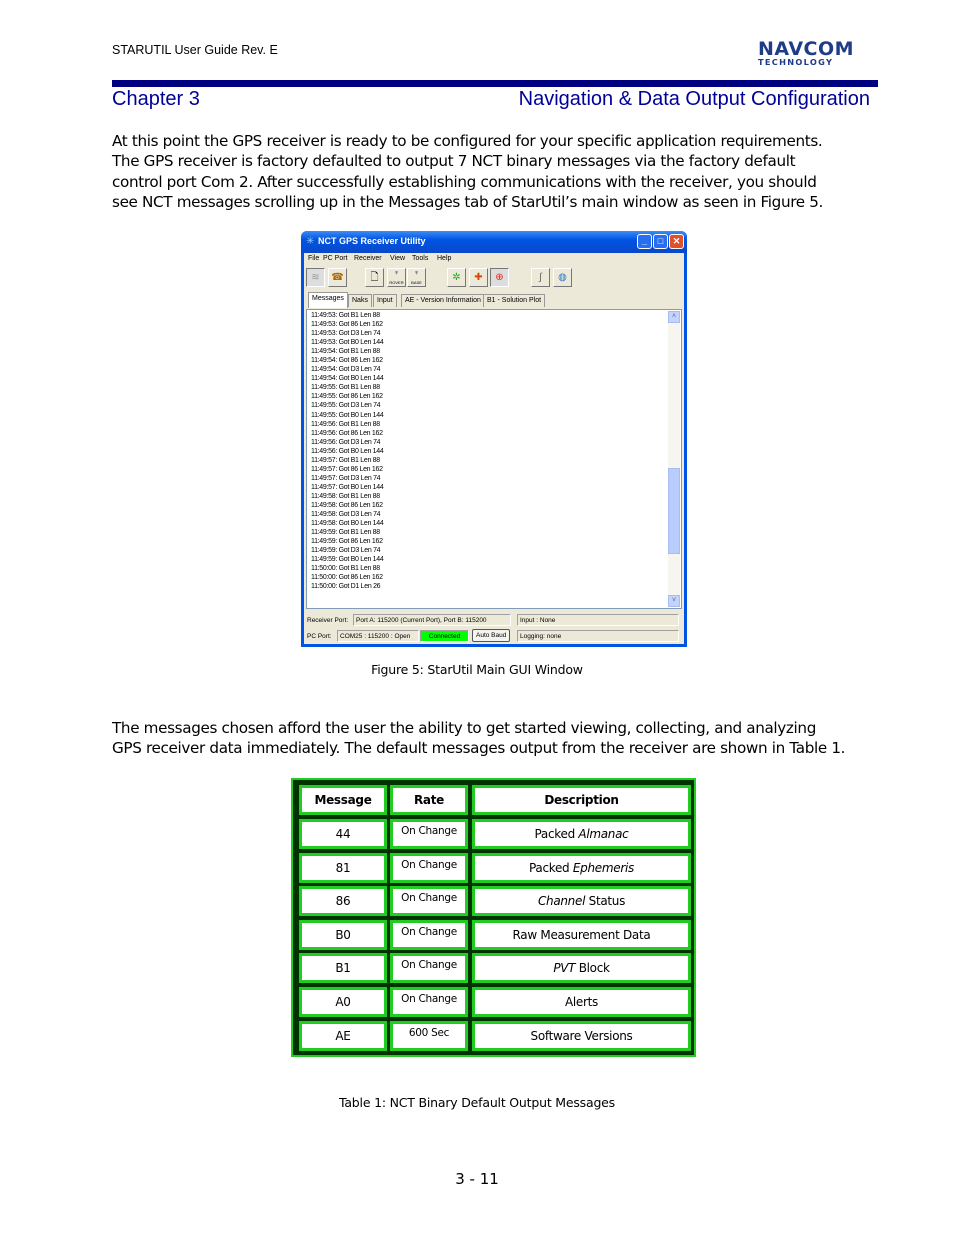 The width and height of the screenshot is (954, 1235). I want to click on table-cell-message: B1, so click(343, 968).